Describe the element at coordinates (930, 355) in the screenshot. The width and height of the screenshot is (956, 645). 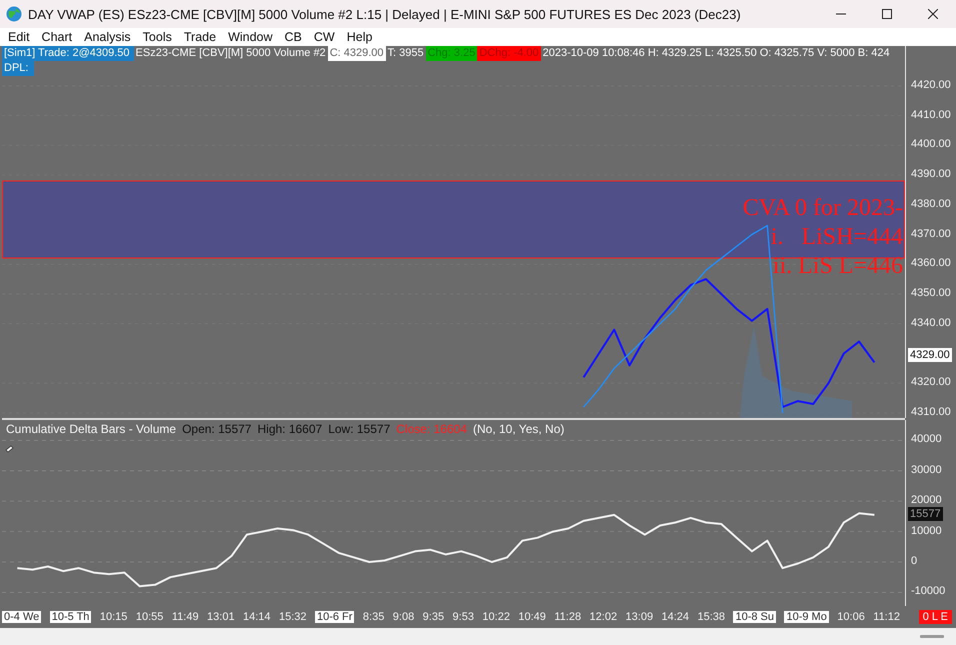
I see `last-price-label: 4329.00` at that location.